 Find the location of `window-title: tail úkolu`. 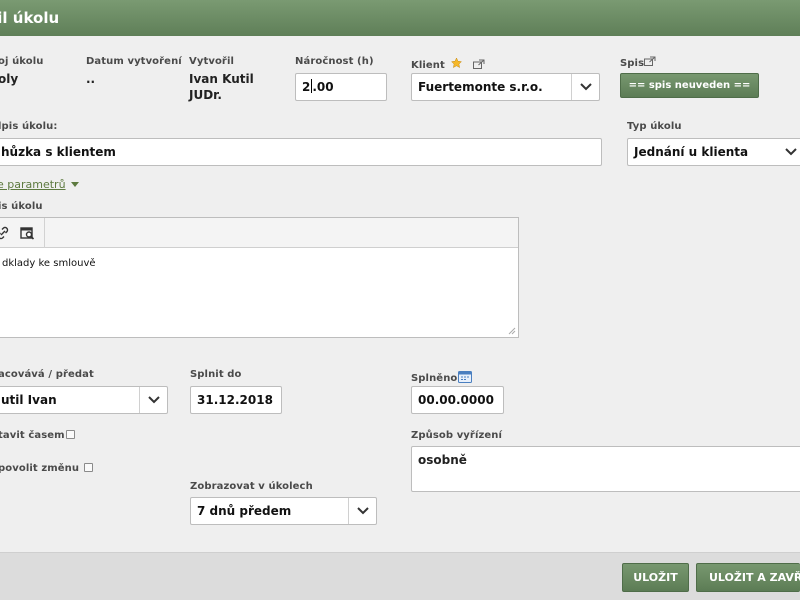

window-title: tail úkolu is located at coordinates (30, 18).